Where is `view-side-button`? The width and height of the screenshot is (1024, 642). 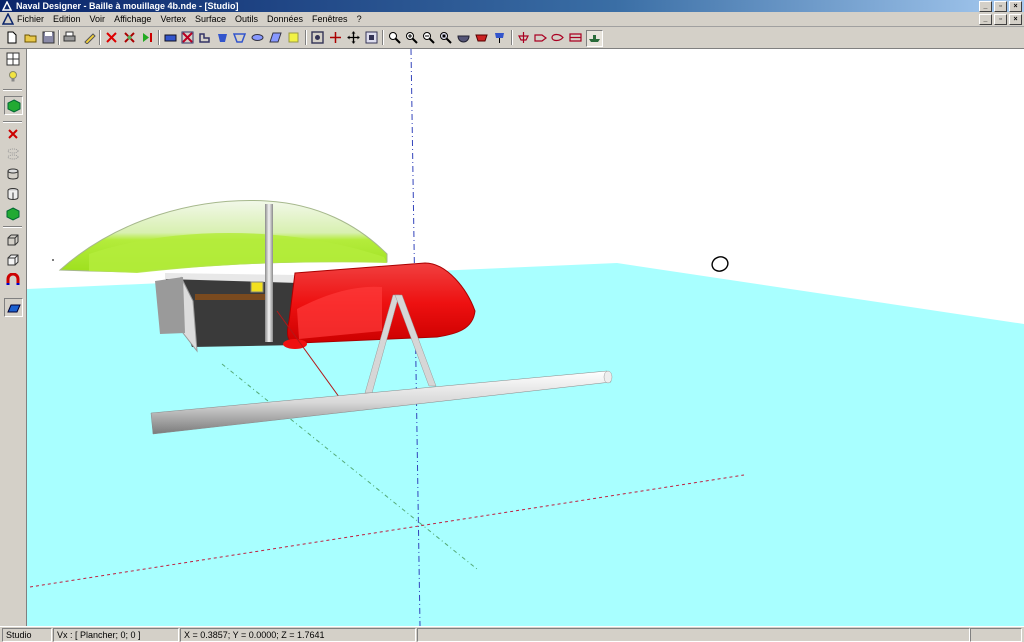 view-side-button is located at coordinates (540, 37).